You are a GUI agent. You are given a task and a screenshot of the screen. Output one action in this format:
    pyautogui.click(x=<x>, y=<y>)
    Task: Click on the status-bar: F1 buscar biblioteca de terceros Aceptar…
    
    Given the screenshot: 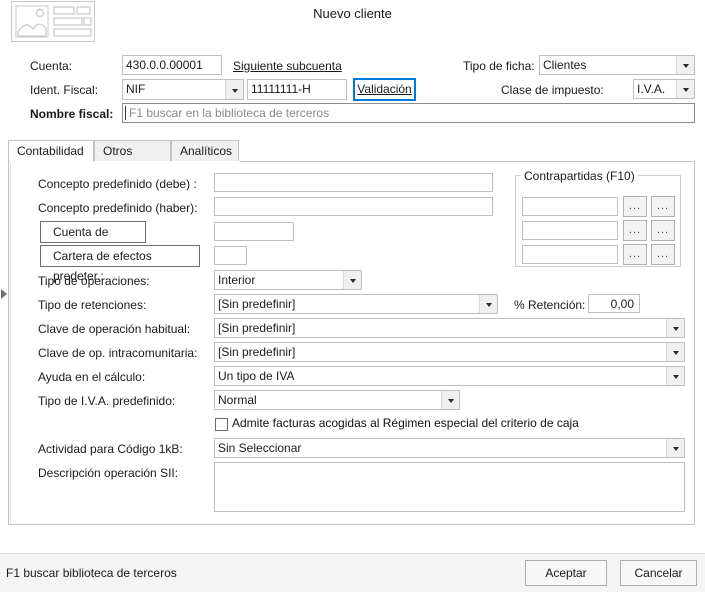 What is the action you would take?
    pyautogui.click(x=352, y=572)
    